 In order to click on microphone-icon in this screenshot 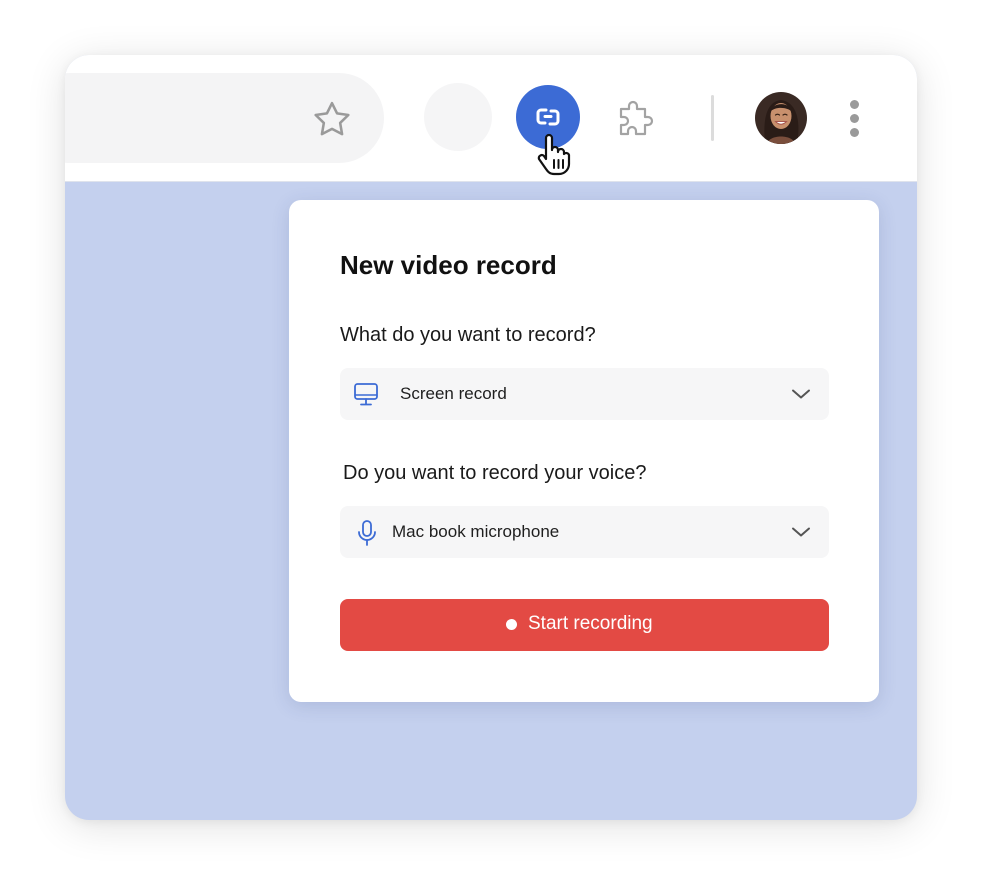, I will do `click(367, 535)`.